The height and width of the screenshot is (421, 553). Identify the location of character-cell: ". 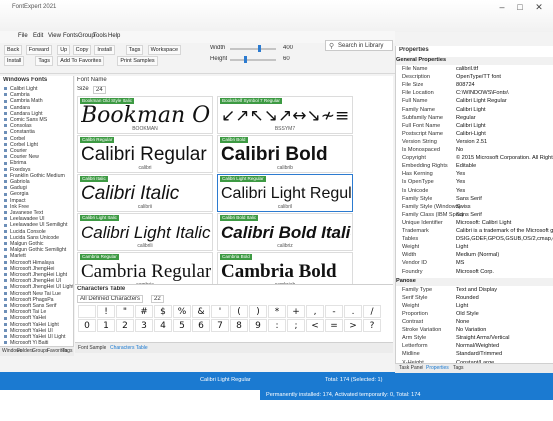
(125, 311).